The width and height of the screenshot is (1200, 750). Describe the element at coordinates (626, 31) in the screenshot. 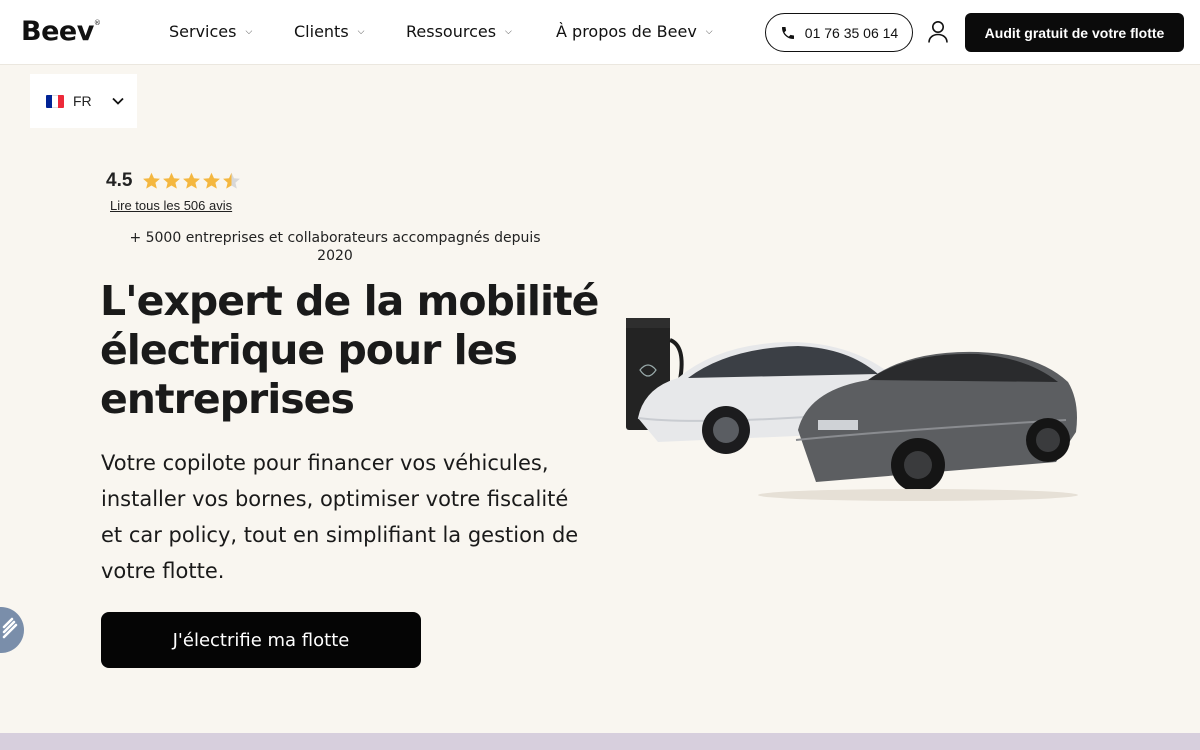

I see `nav-label: À propos de Beev` at that location.